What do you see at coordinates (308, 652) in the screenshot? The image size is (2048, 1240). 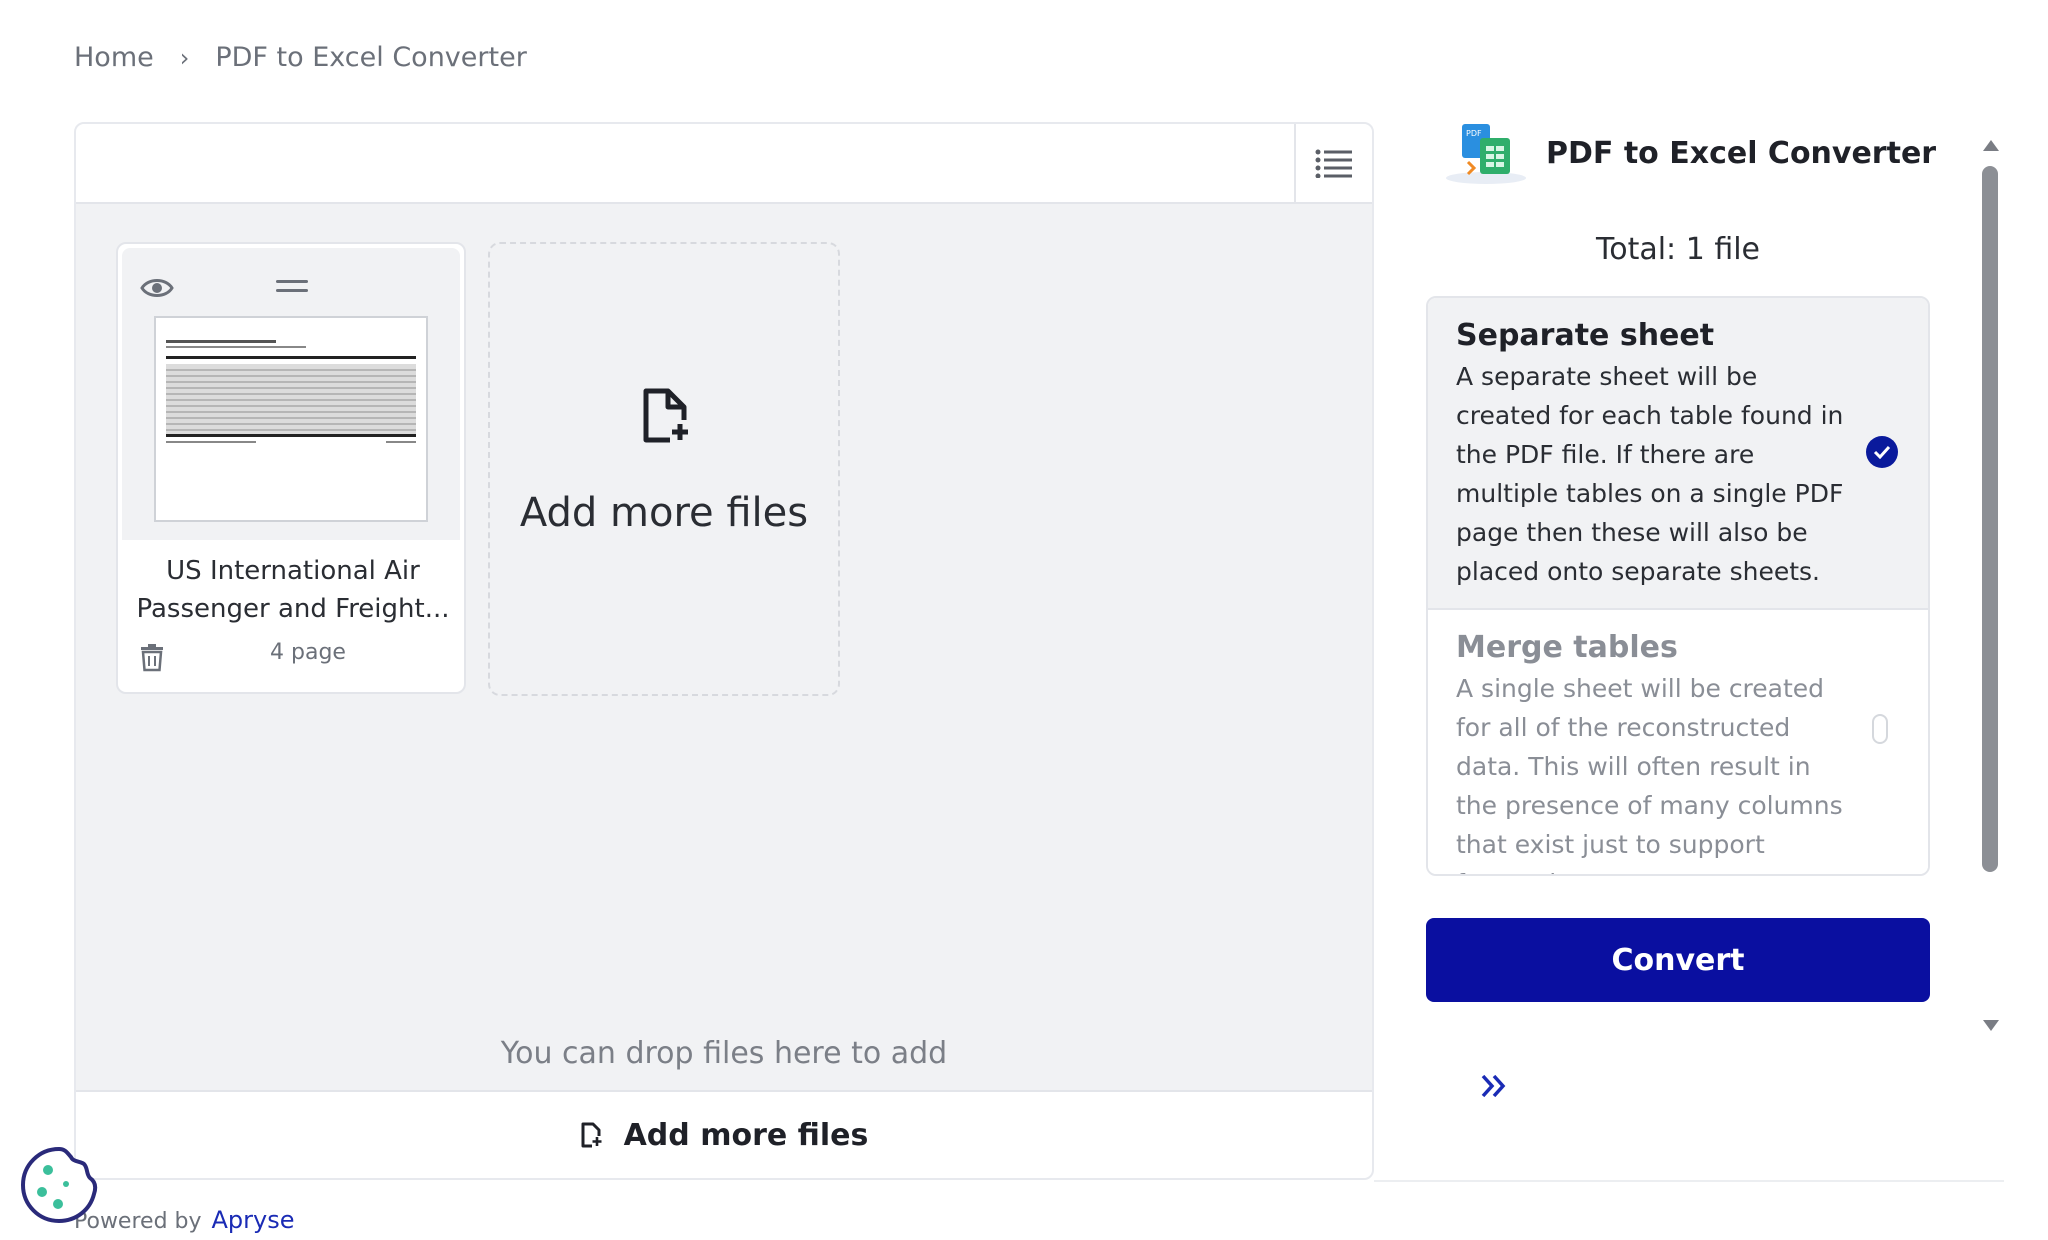 I see `page-count: 4 page` at bounding box center [308, 652].